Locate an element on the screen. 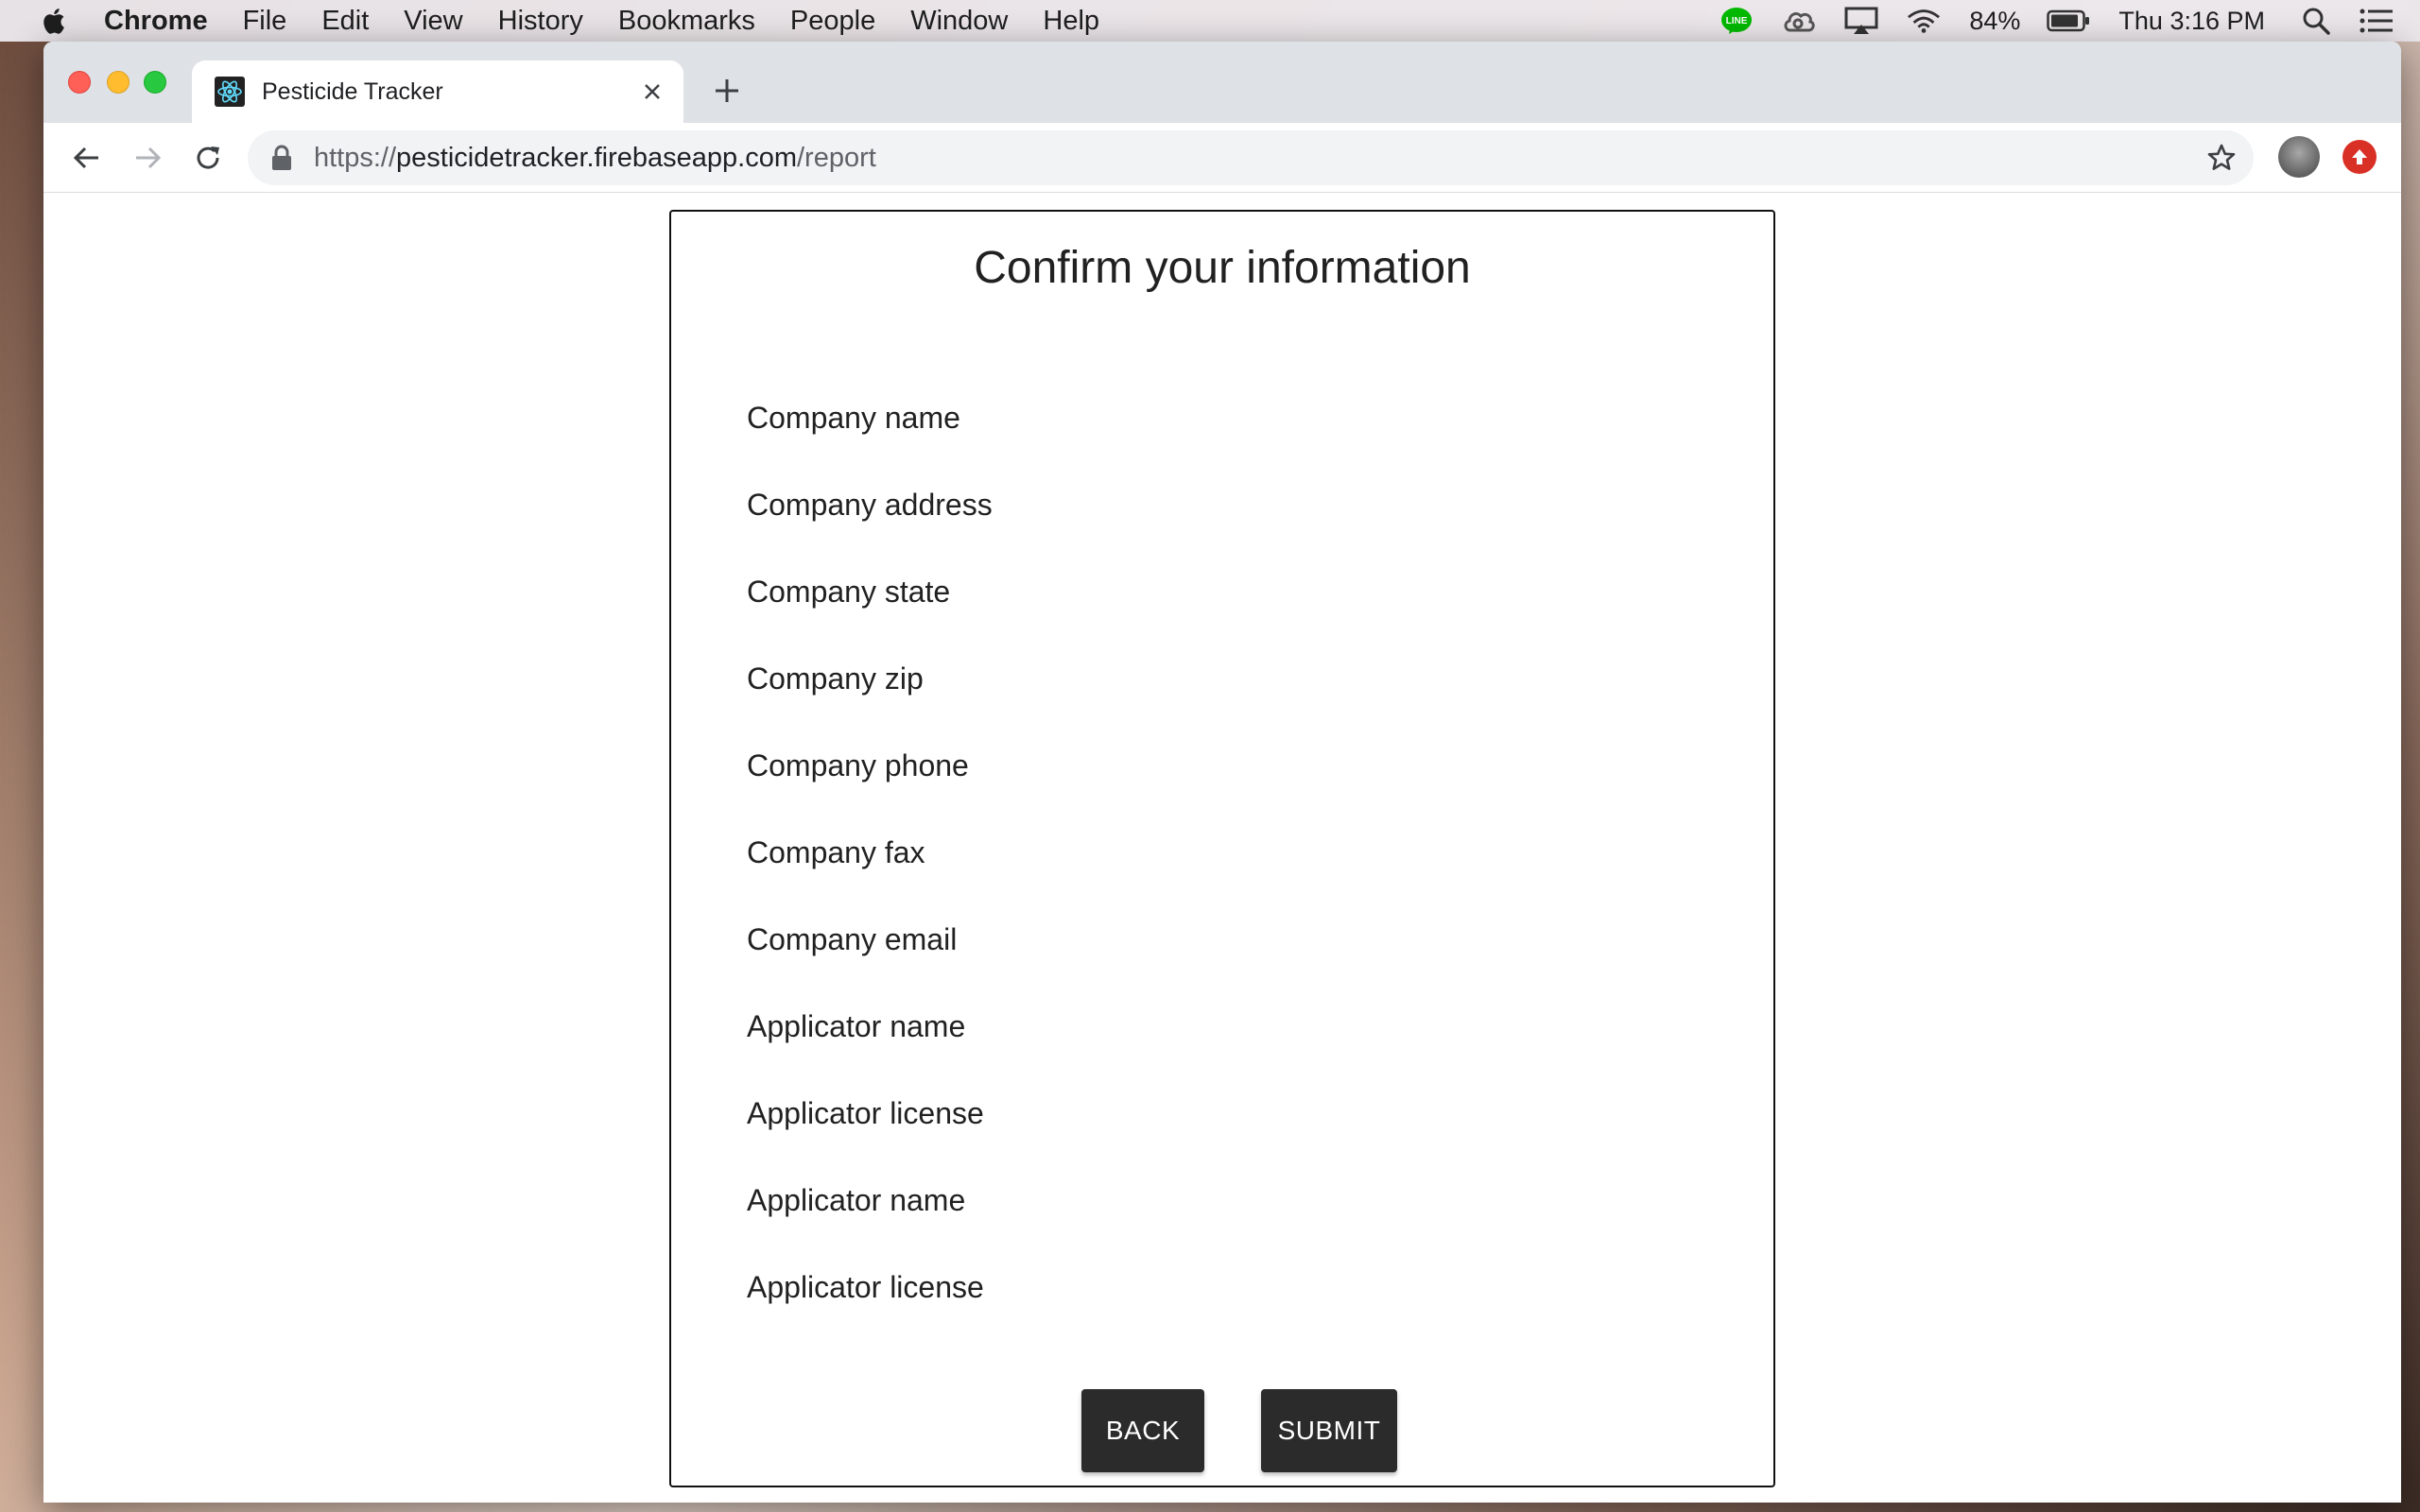 The height and width of the screenshot is (1512, 2420). tab-pesticide-tracker: Pesticide Tracker is located at coordinates (437, 91).